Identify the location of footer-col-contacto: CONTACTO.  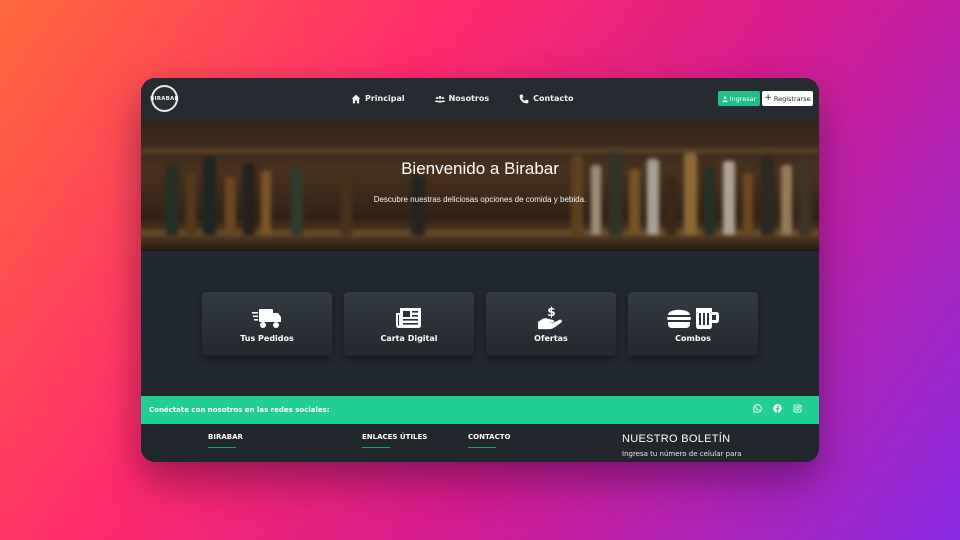
(489, 440).